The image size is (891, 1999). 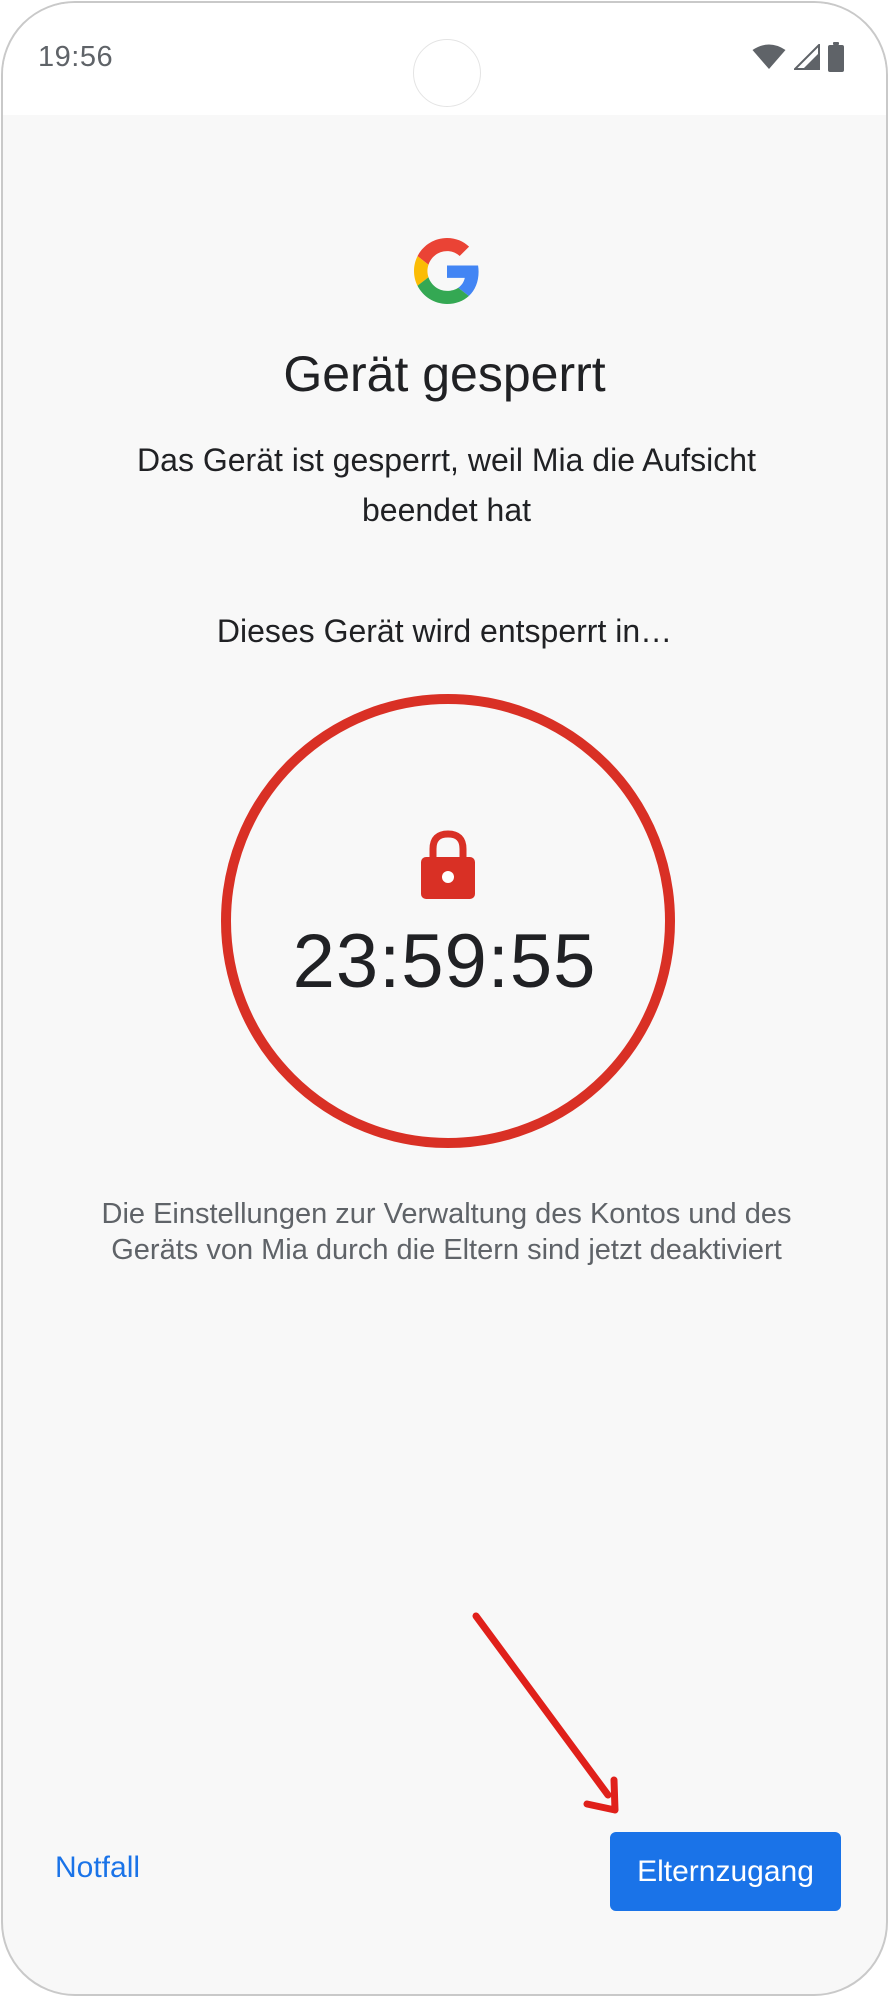 I want to click on page-title: Gerät gesperrt, so click(x=444, y=374).